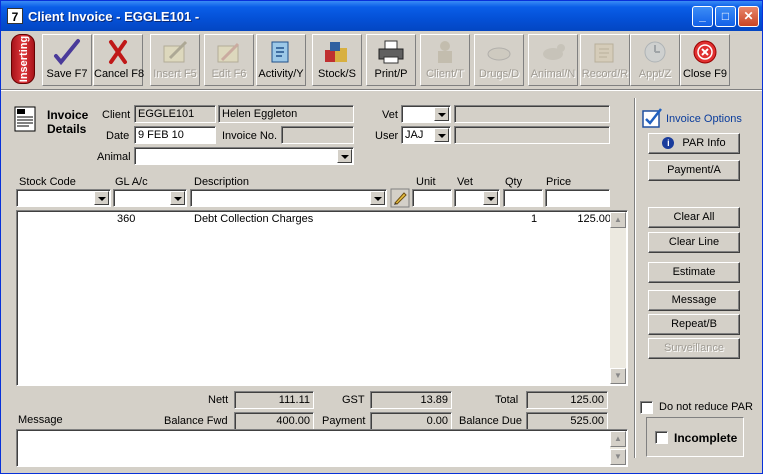 The width and height of the screenshot is (763, 474). What do you see at coordinates (400, 198) in the screenshot?
I see `pencil-icon` at bounding box center [400, 198].